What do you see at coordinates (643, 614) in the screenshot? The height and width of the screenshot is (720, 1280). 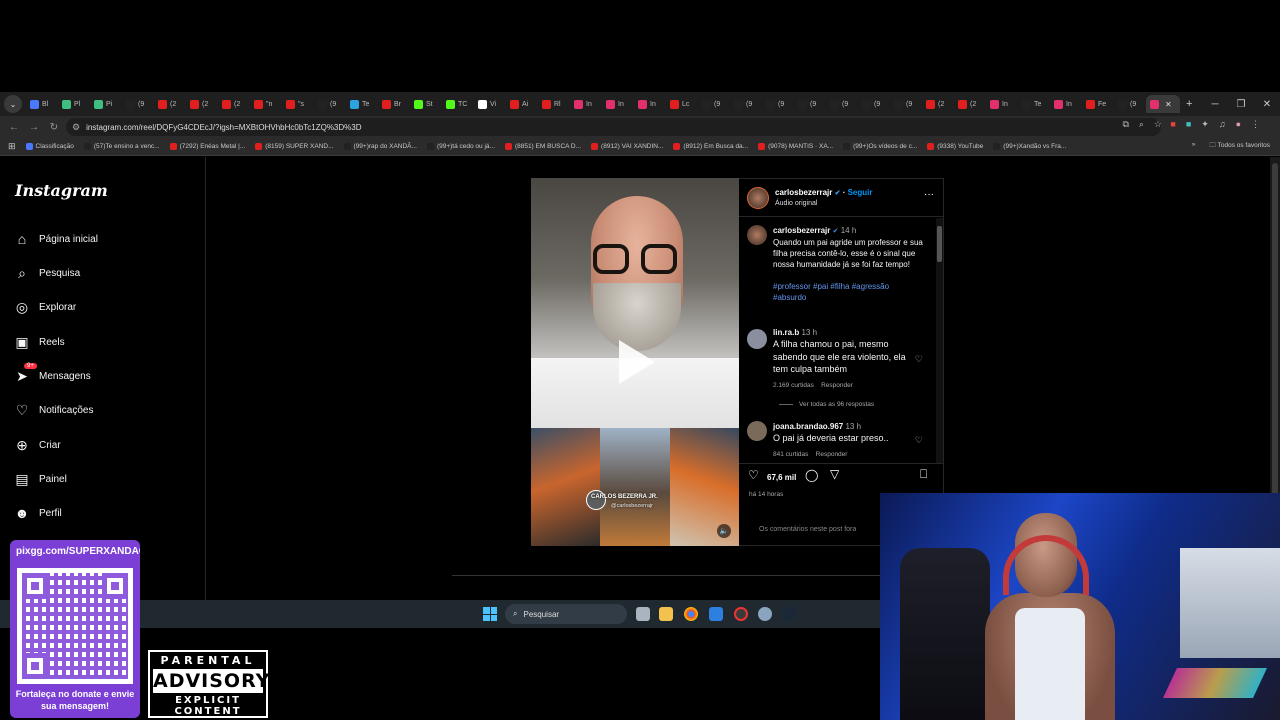 I see `task-view-icon` at bounding box center [643, 614].